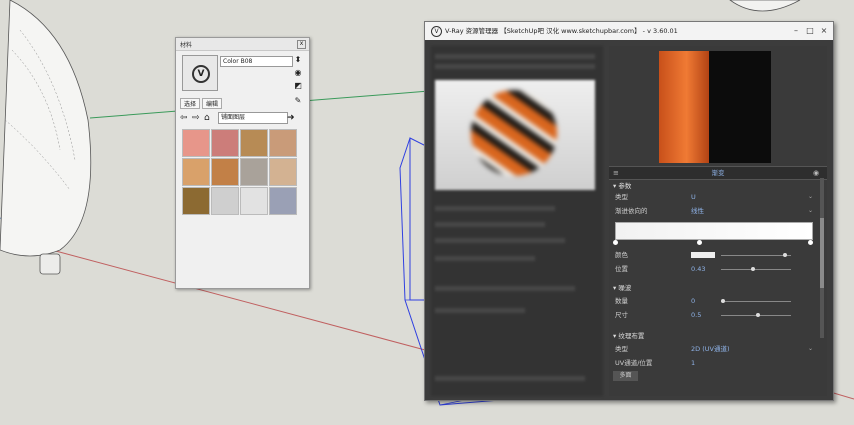 This screenshot has width=854, height=425. I want to click on texture-header-label: 渐变, so click(718, 173).